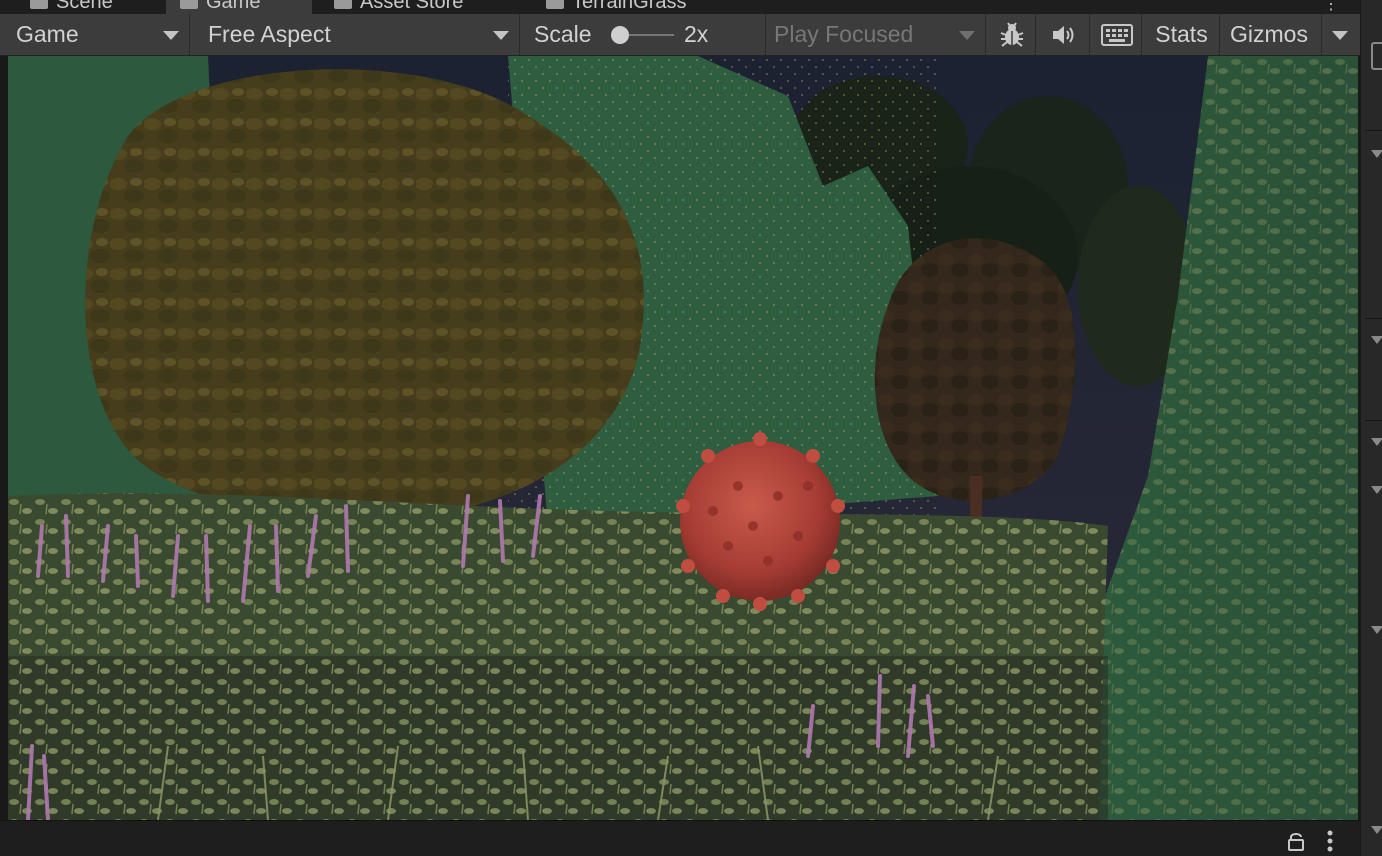 The width and height of the screenshot is (1382, 856). Describe the element at coordinates (343, 4) in the screenshot. I see `store-icon` at that location.